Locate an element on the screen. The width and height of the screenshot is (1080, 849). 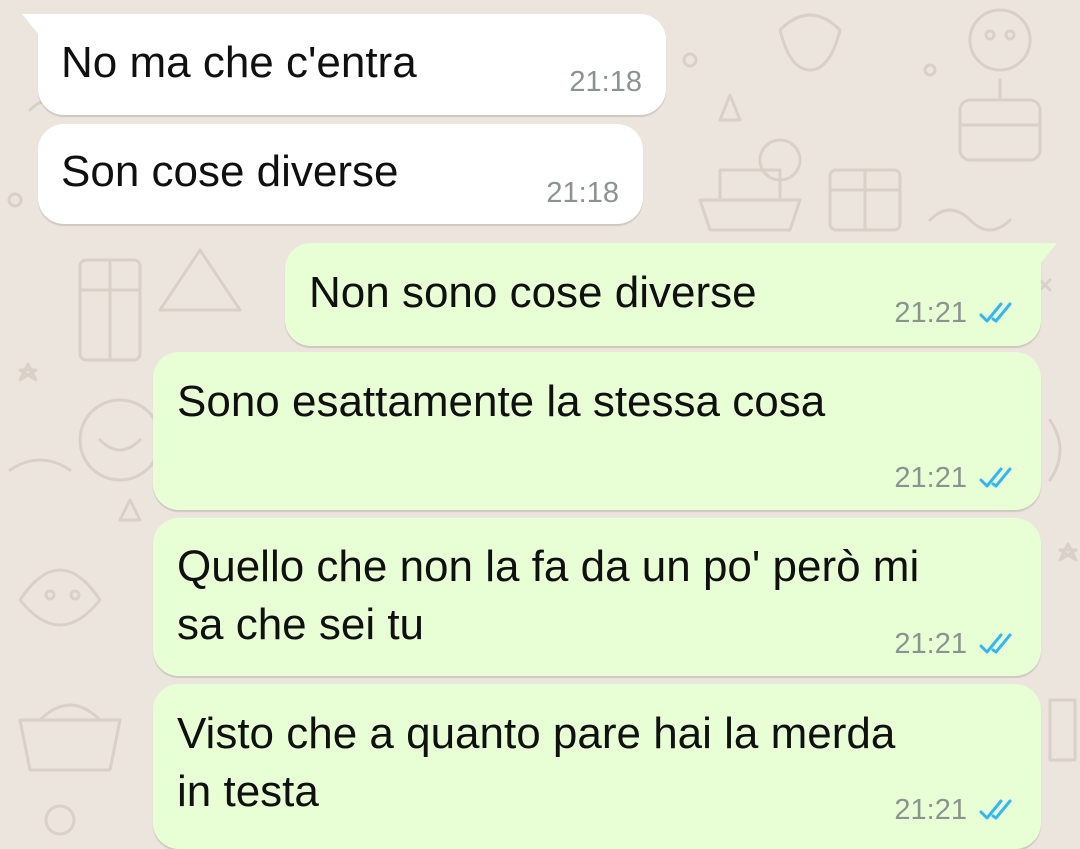
message-text: Son cose diverse is located at coordinates (230, 171).